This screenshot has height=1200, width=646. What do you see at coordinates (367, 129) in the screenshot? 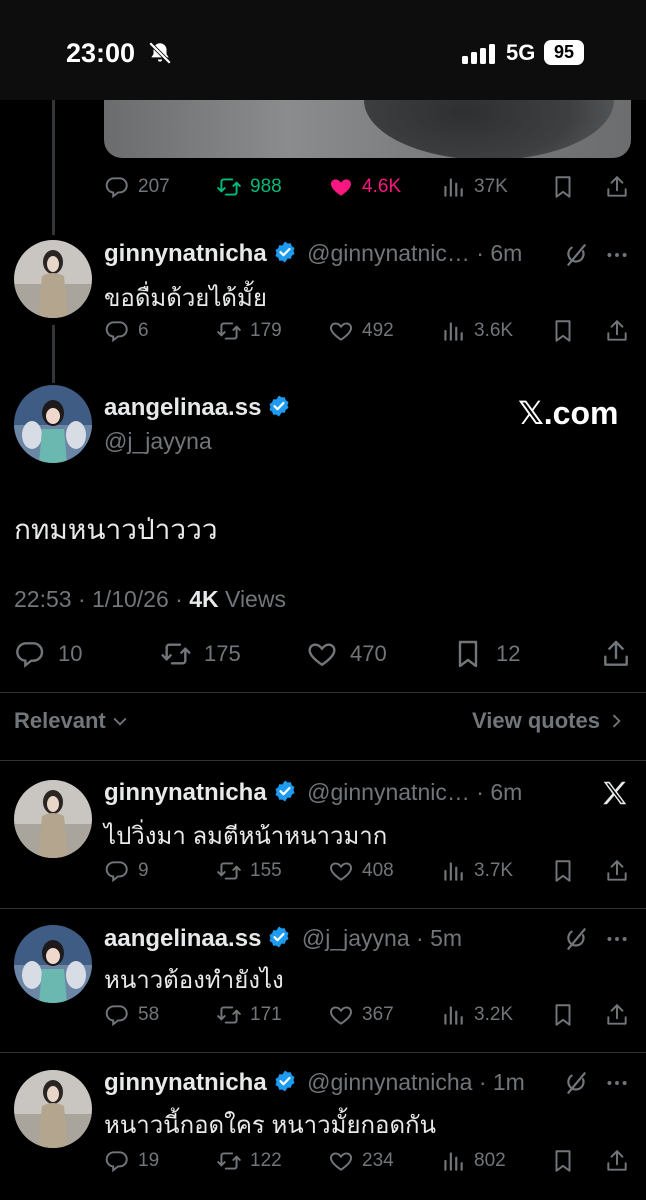
I see `post-media-image` at bounding box center [367, 129].